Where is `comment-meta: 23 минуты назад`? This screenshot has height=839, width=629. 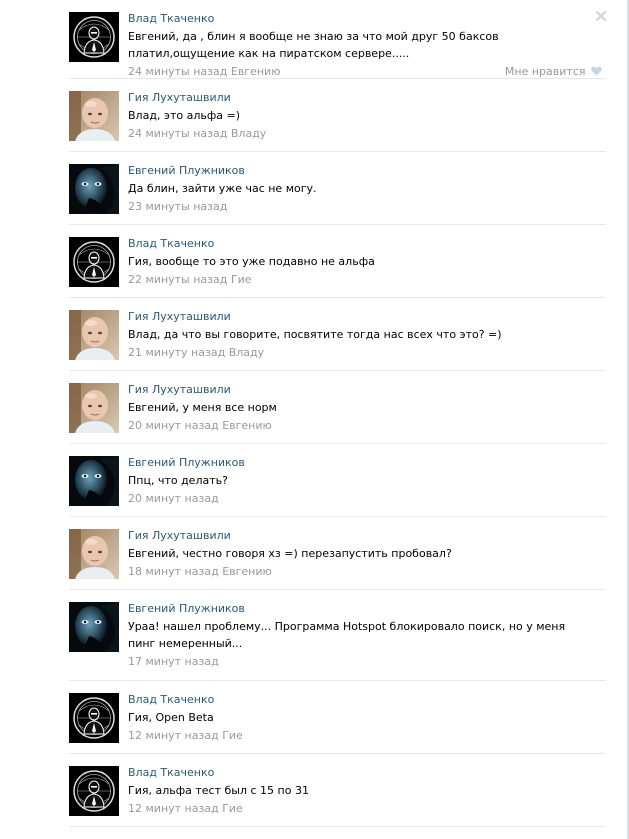
comment-meta: 23 минуты назад is located at coordinates (358, 207).